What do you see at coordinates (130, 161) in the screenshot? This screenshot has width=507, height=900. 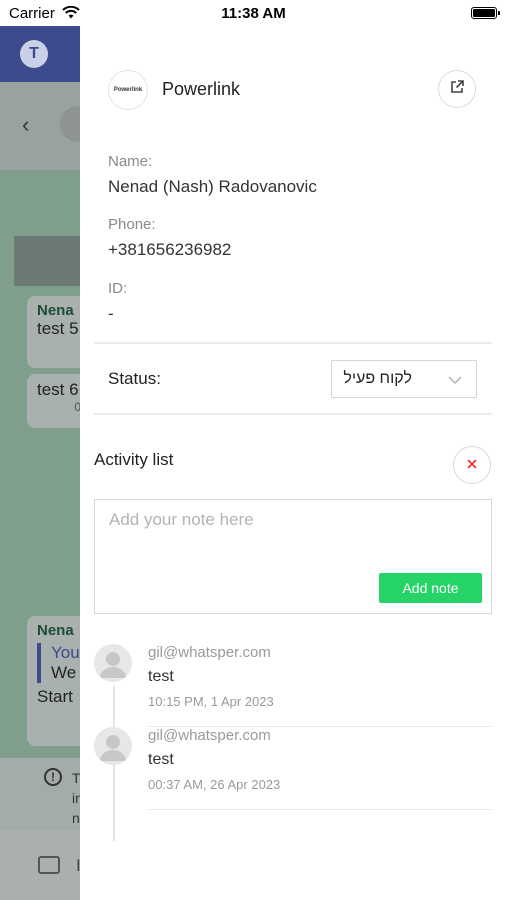 I see `name-label: Name:` at bounding box center [130, 161].